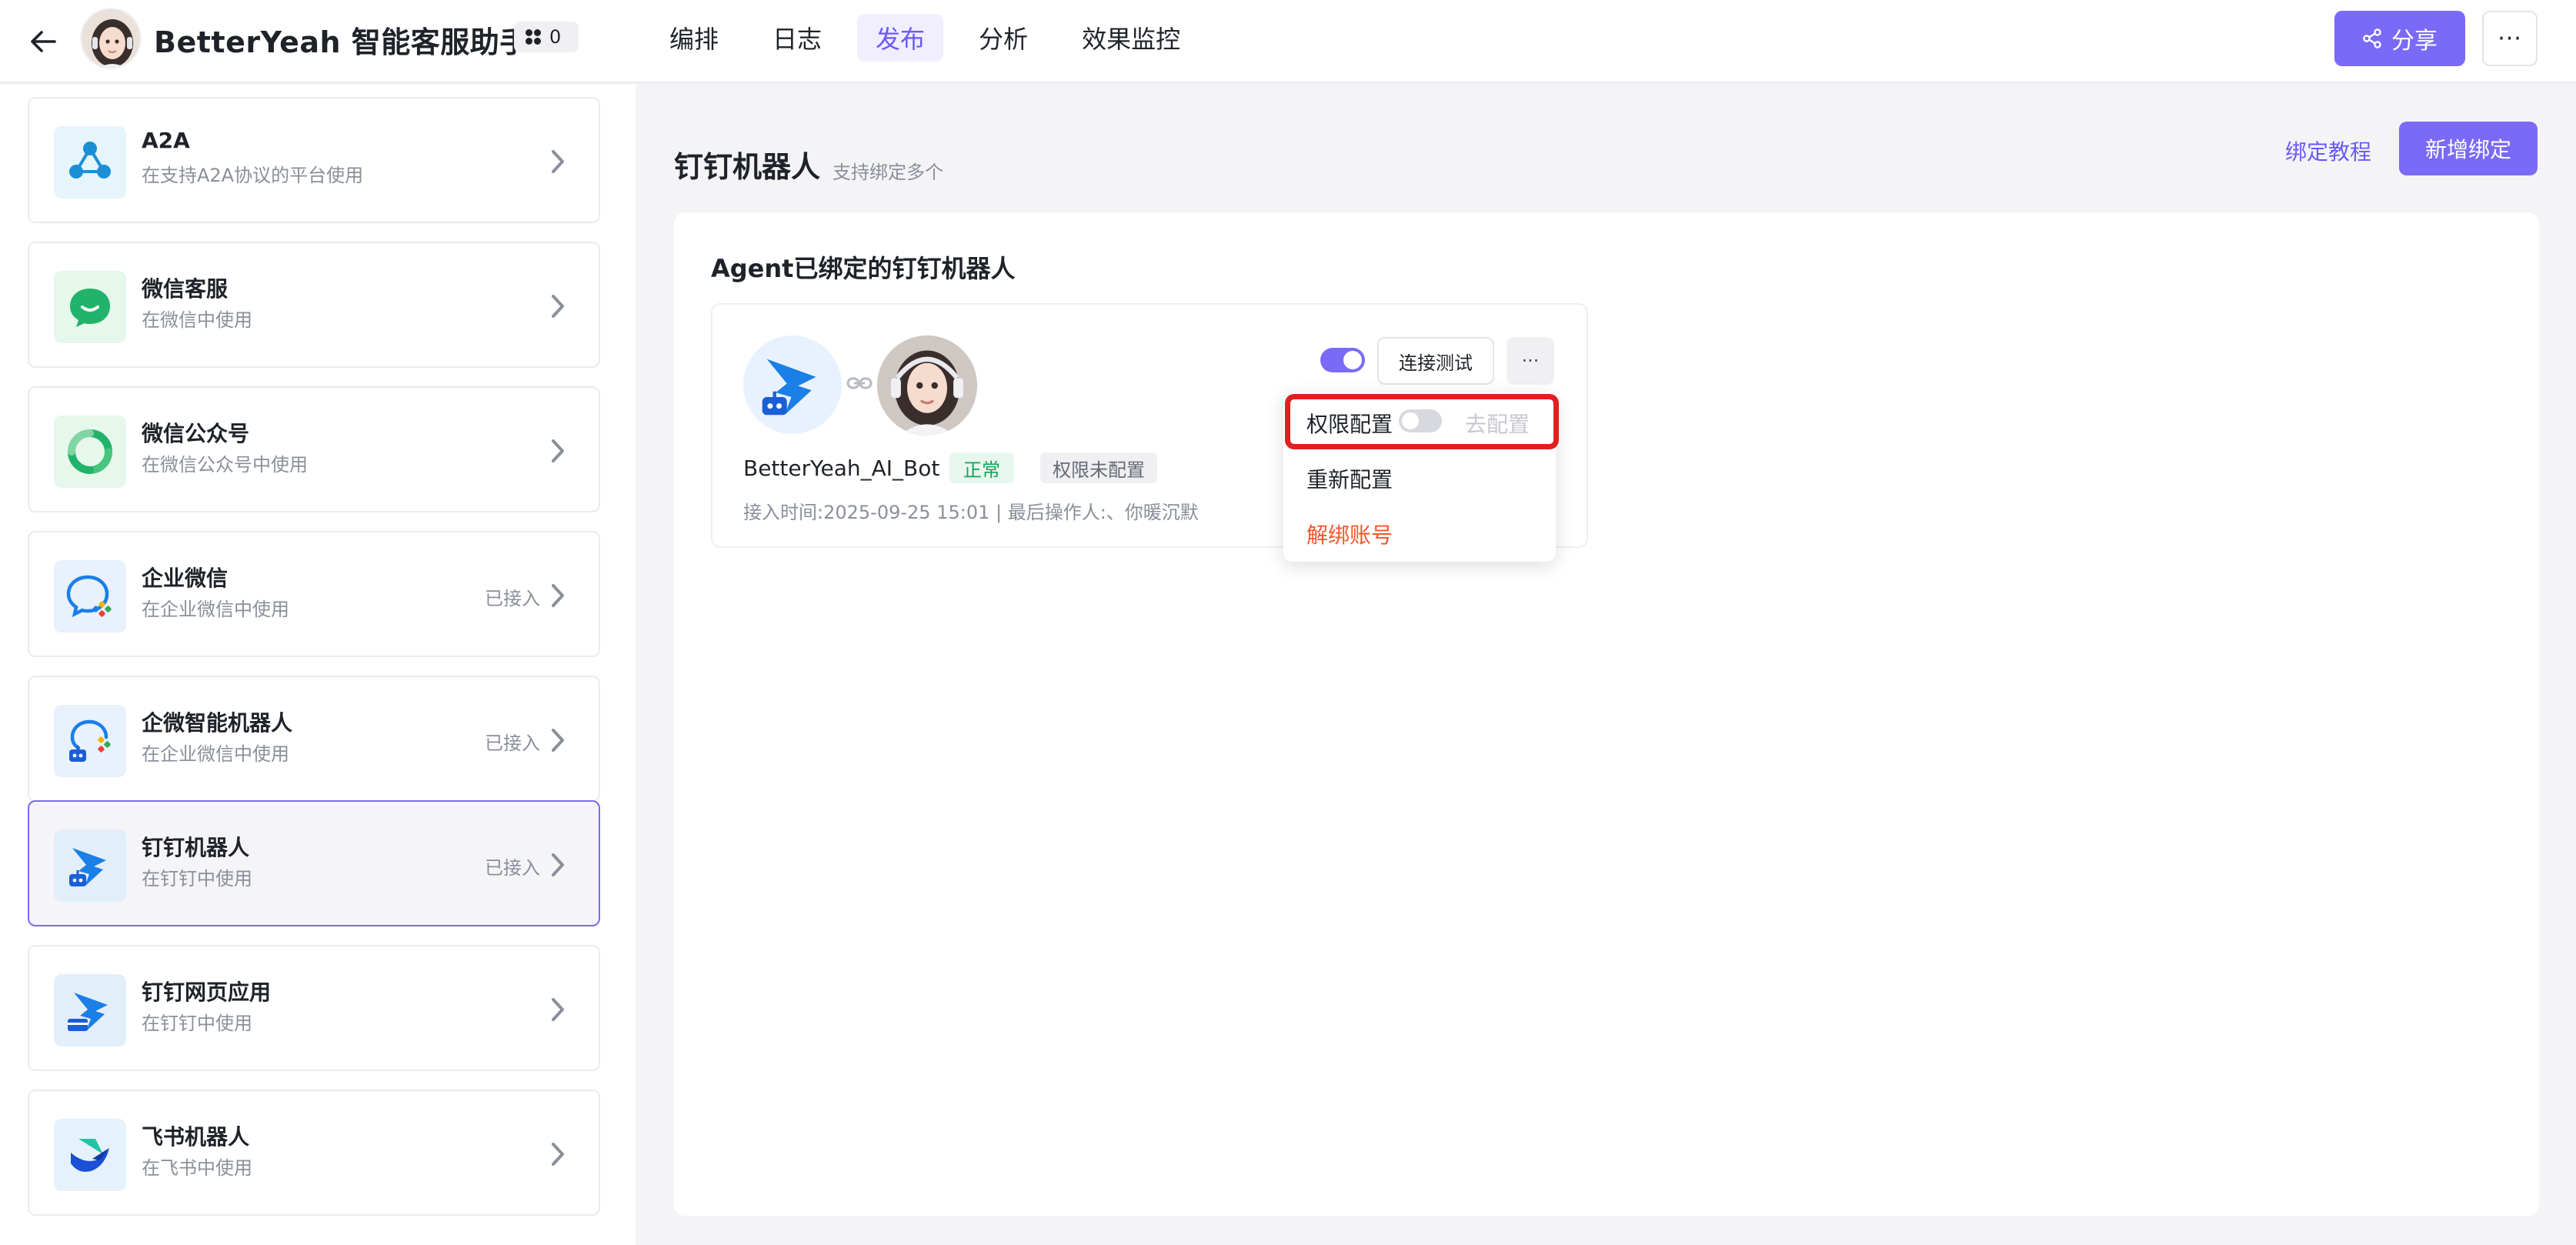 The image size is (2576, 1245). I want to click on panel-heading: Agent已绑定的钉钉机器人, so click(864, 268).